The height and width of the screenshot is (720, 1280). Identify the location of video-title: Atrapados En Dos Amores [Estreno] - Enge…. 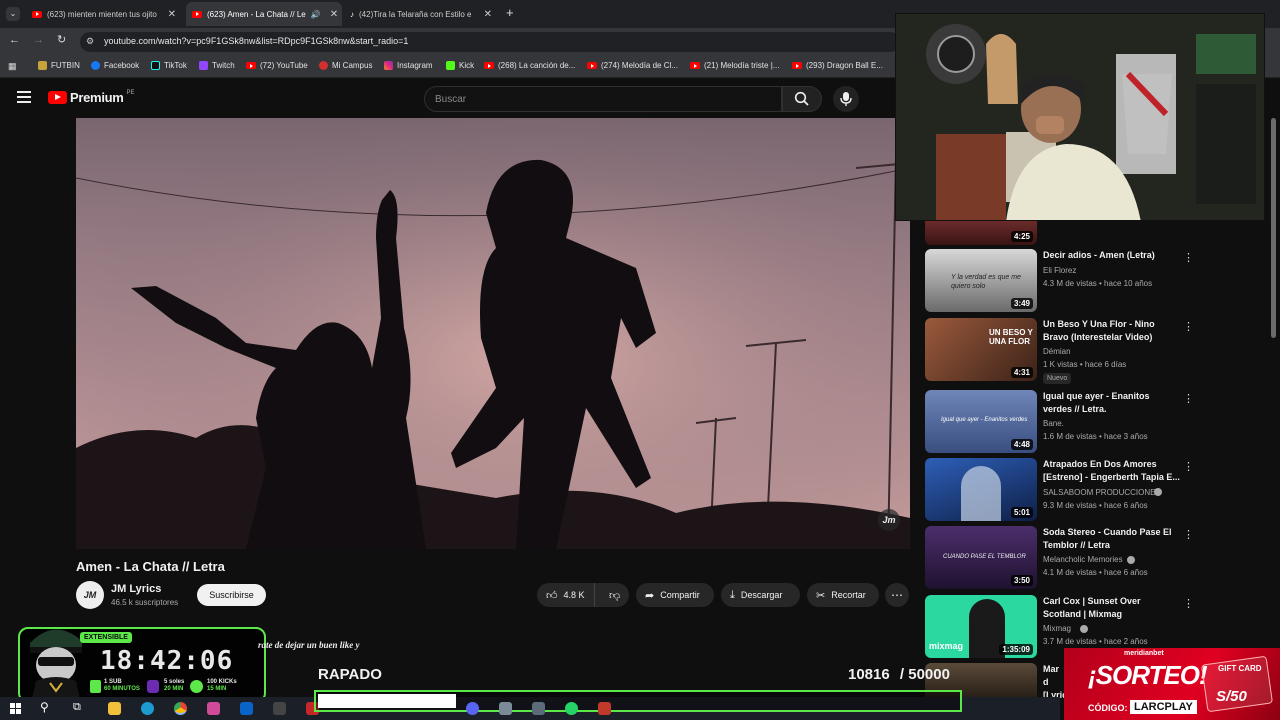
(1112, 471).